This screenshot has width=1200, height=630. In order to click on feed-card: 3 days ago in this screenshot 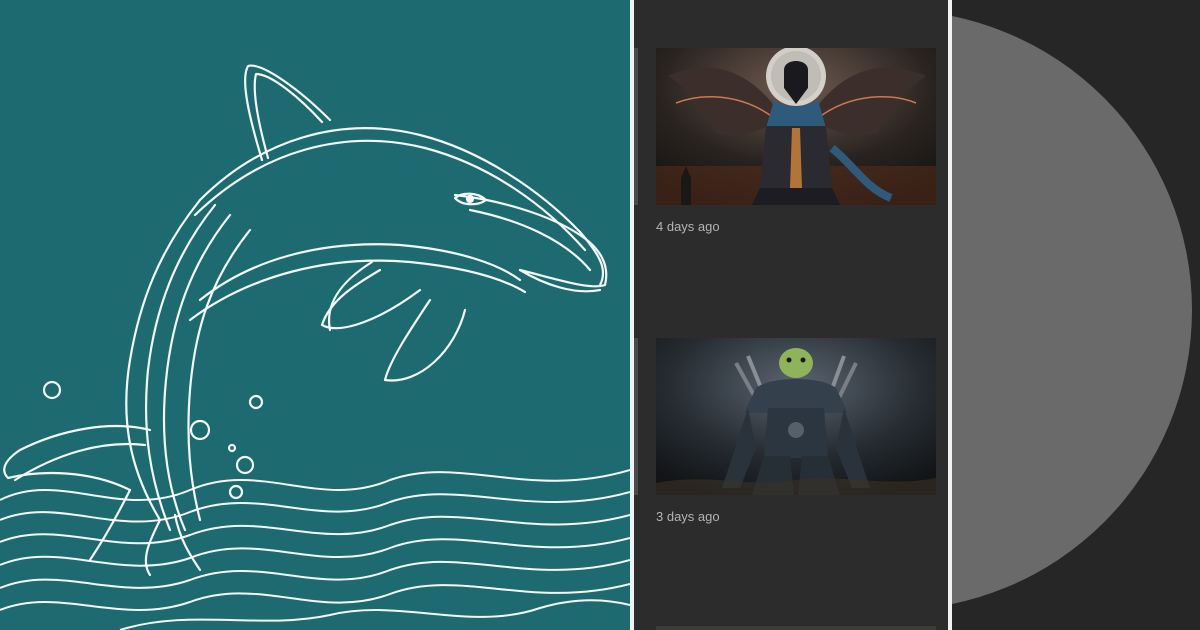, I will do `click(796, 431)`.